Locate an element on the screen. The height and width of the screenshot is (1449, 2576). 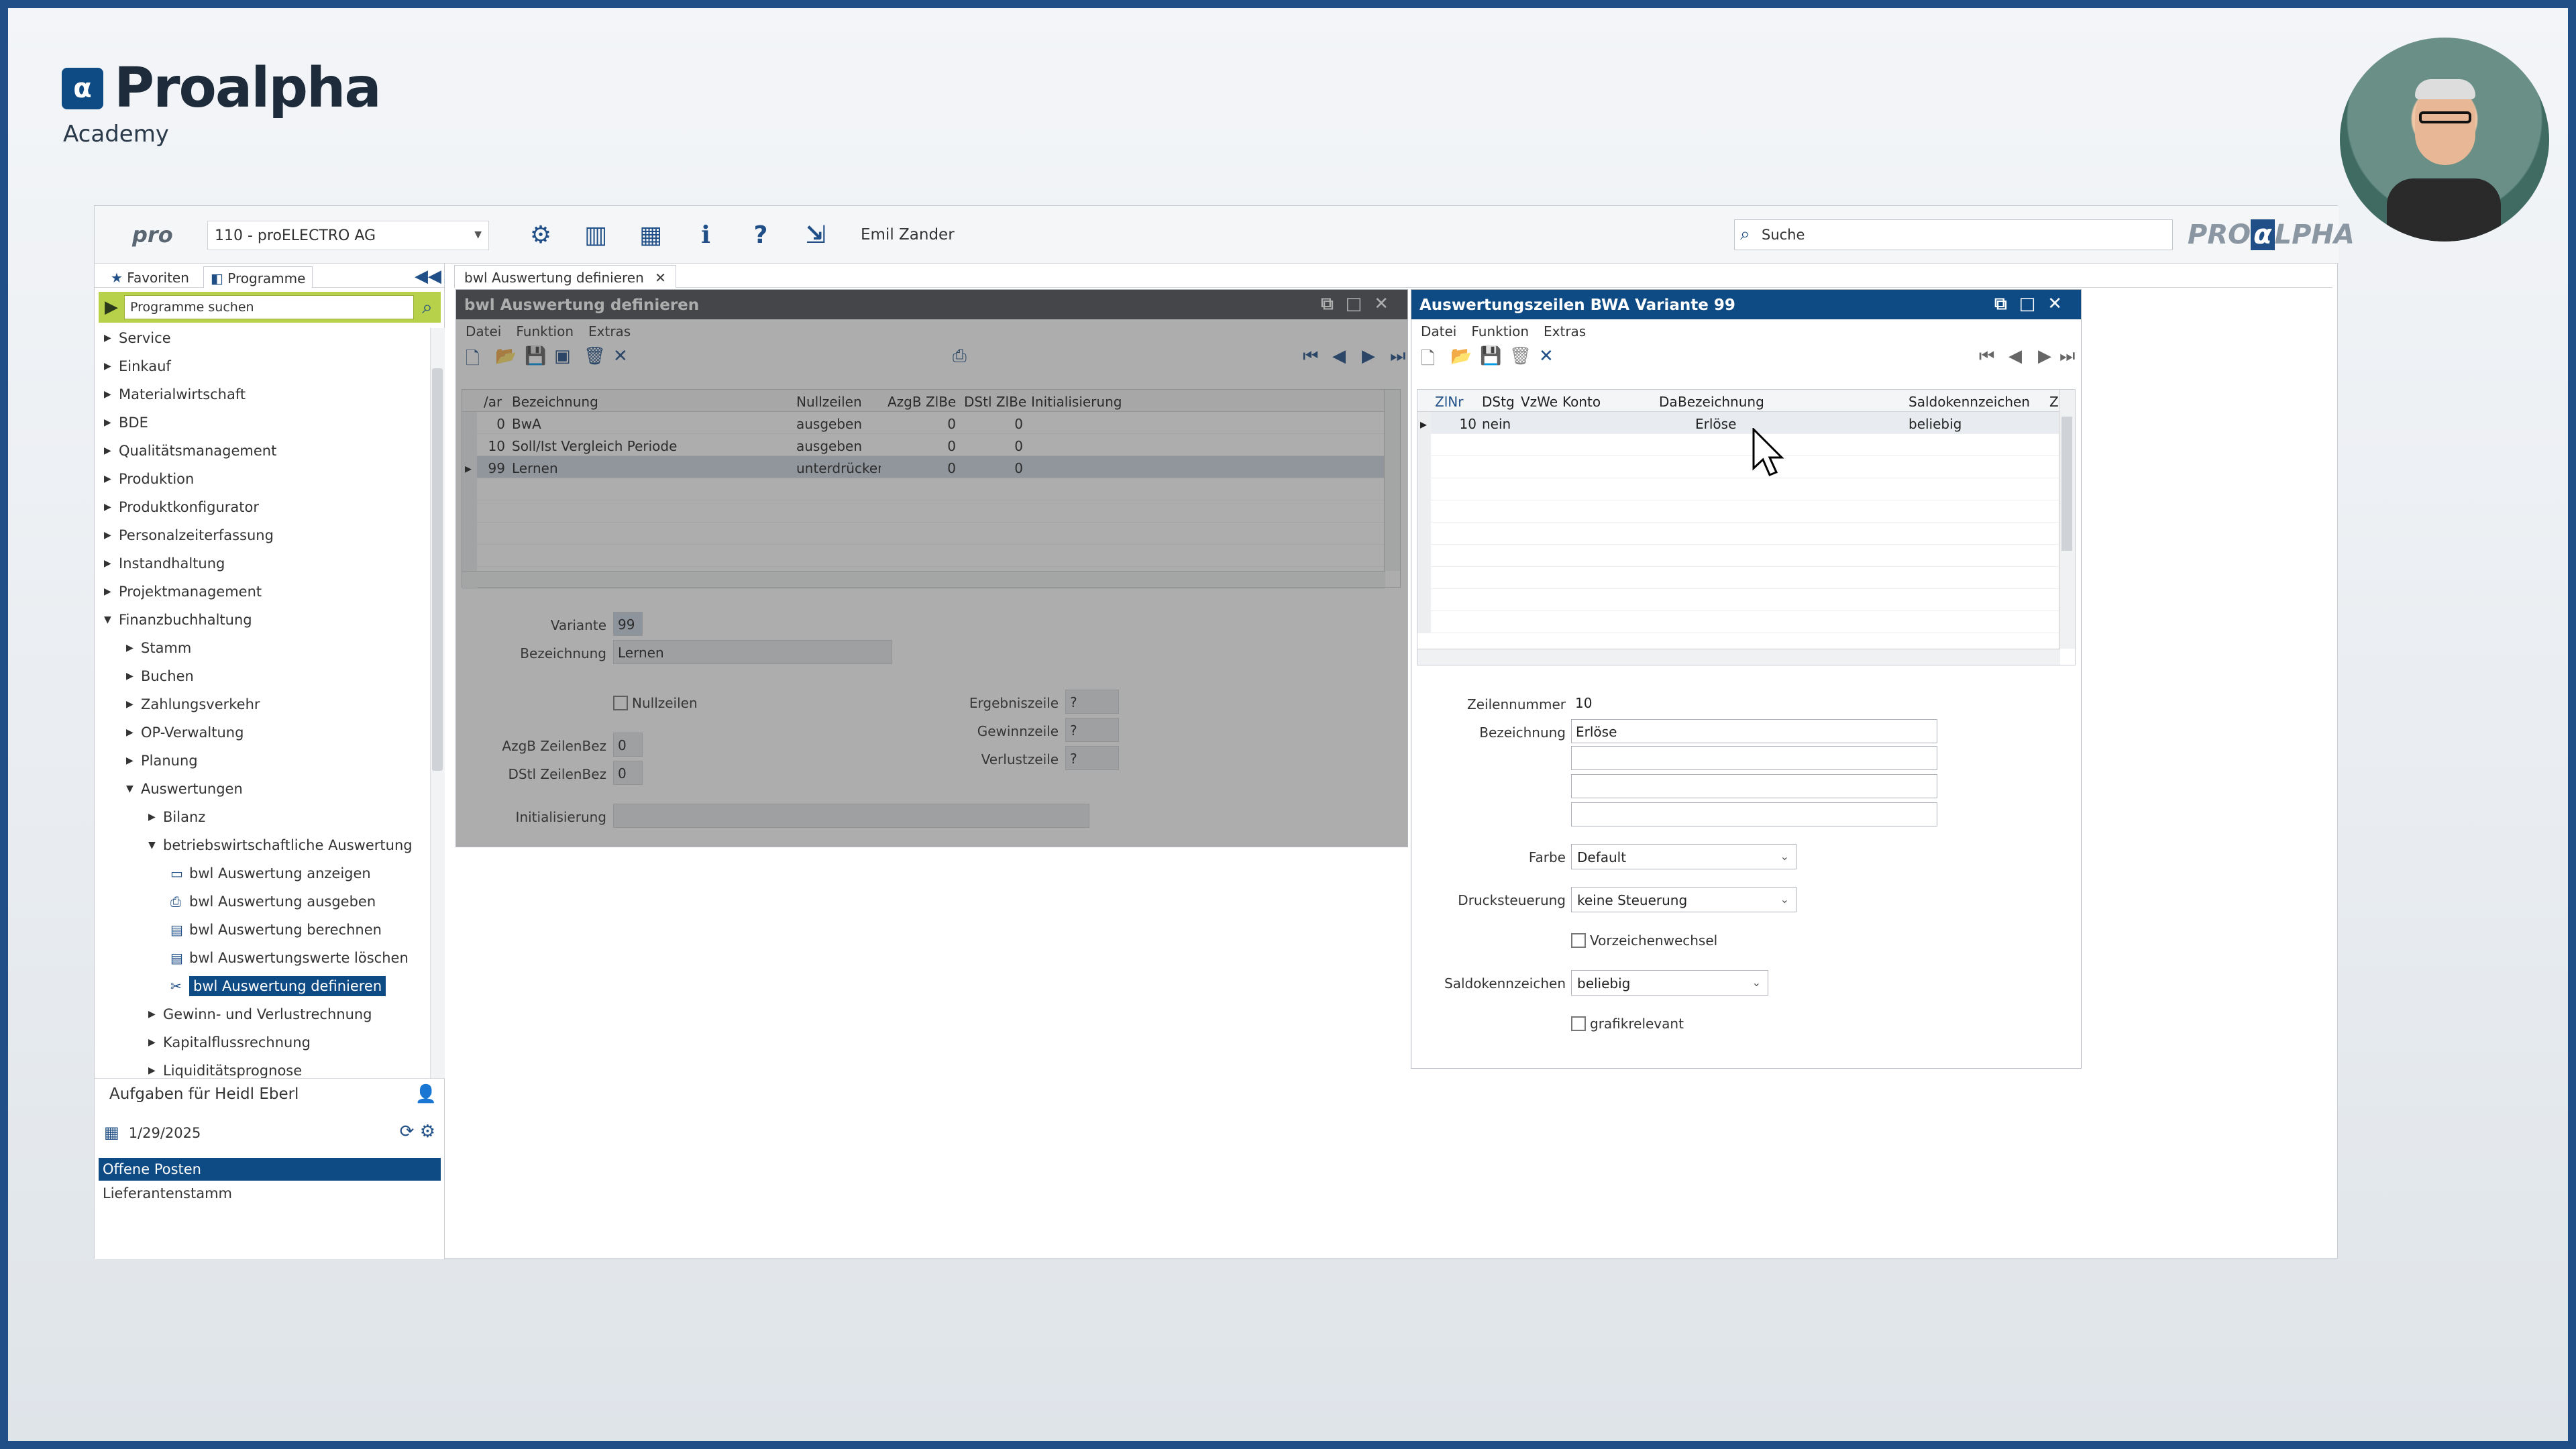
nullzeilen-checkbox: Nullzeilen is located at coordinates (655, 703).